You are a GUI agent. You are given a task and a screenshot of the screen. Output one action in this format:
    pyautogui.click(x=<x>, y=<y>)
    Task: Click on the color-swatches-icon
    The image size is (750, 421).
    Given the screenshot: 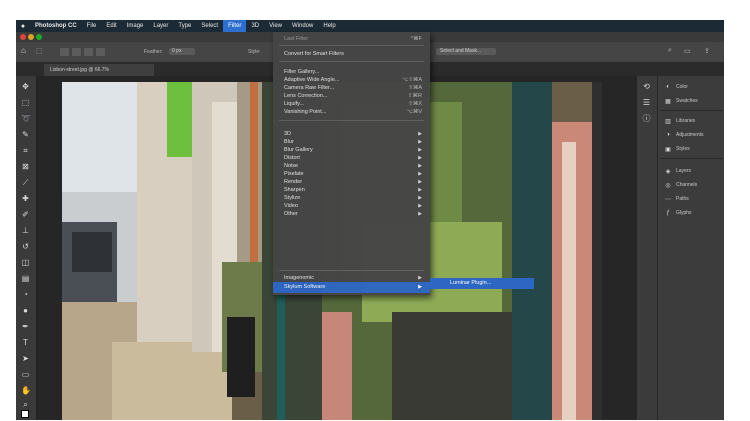 What is the action you would take?
    pyautogui.click(x=26, y=414)
    